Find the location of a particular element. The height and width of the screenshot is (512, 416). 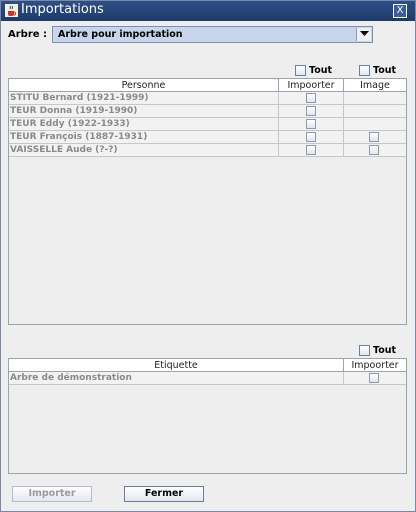

table-row: TEUR Eddy (1922-1933) is located at coordinates (207, 124).